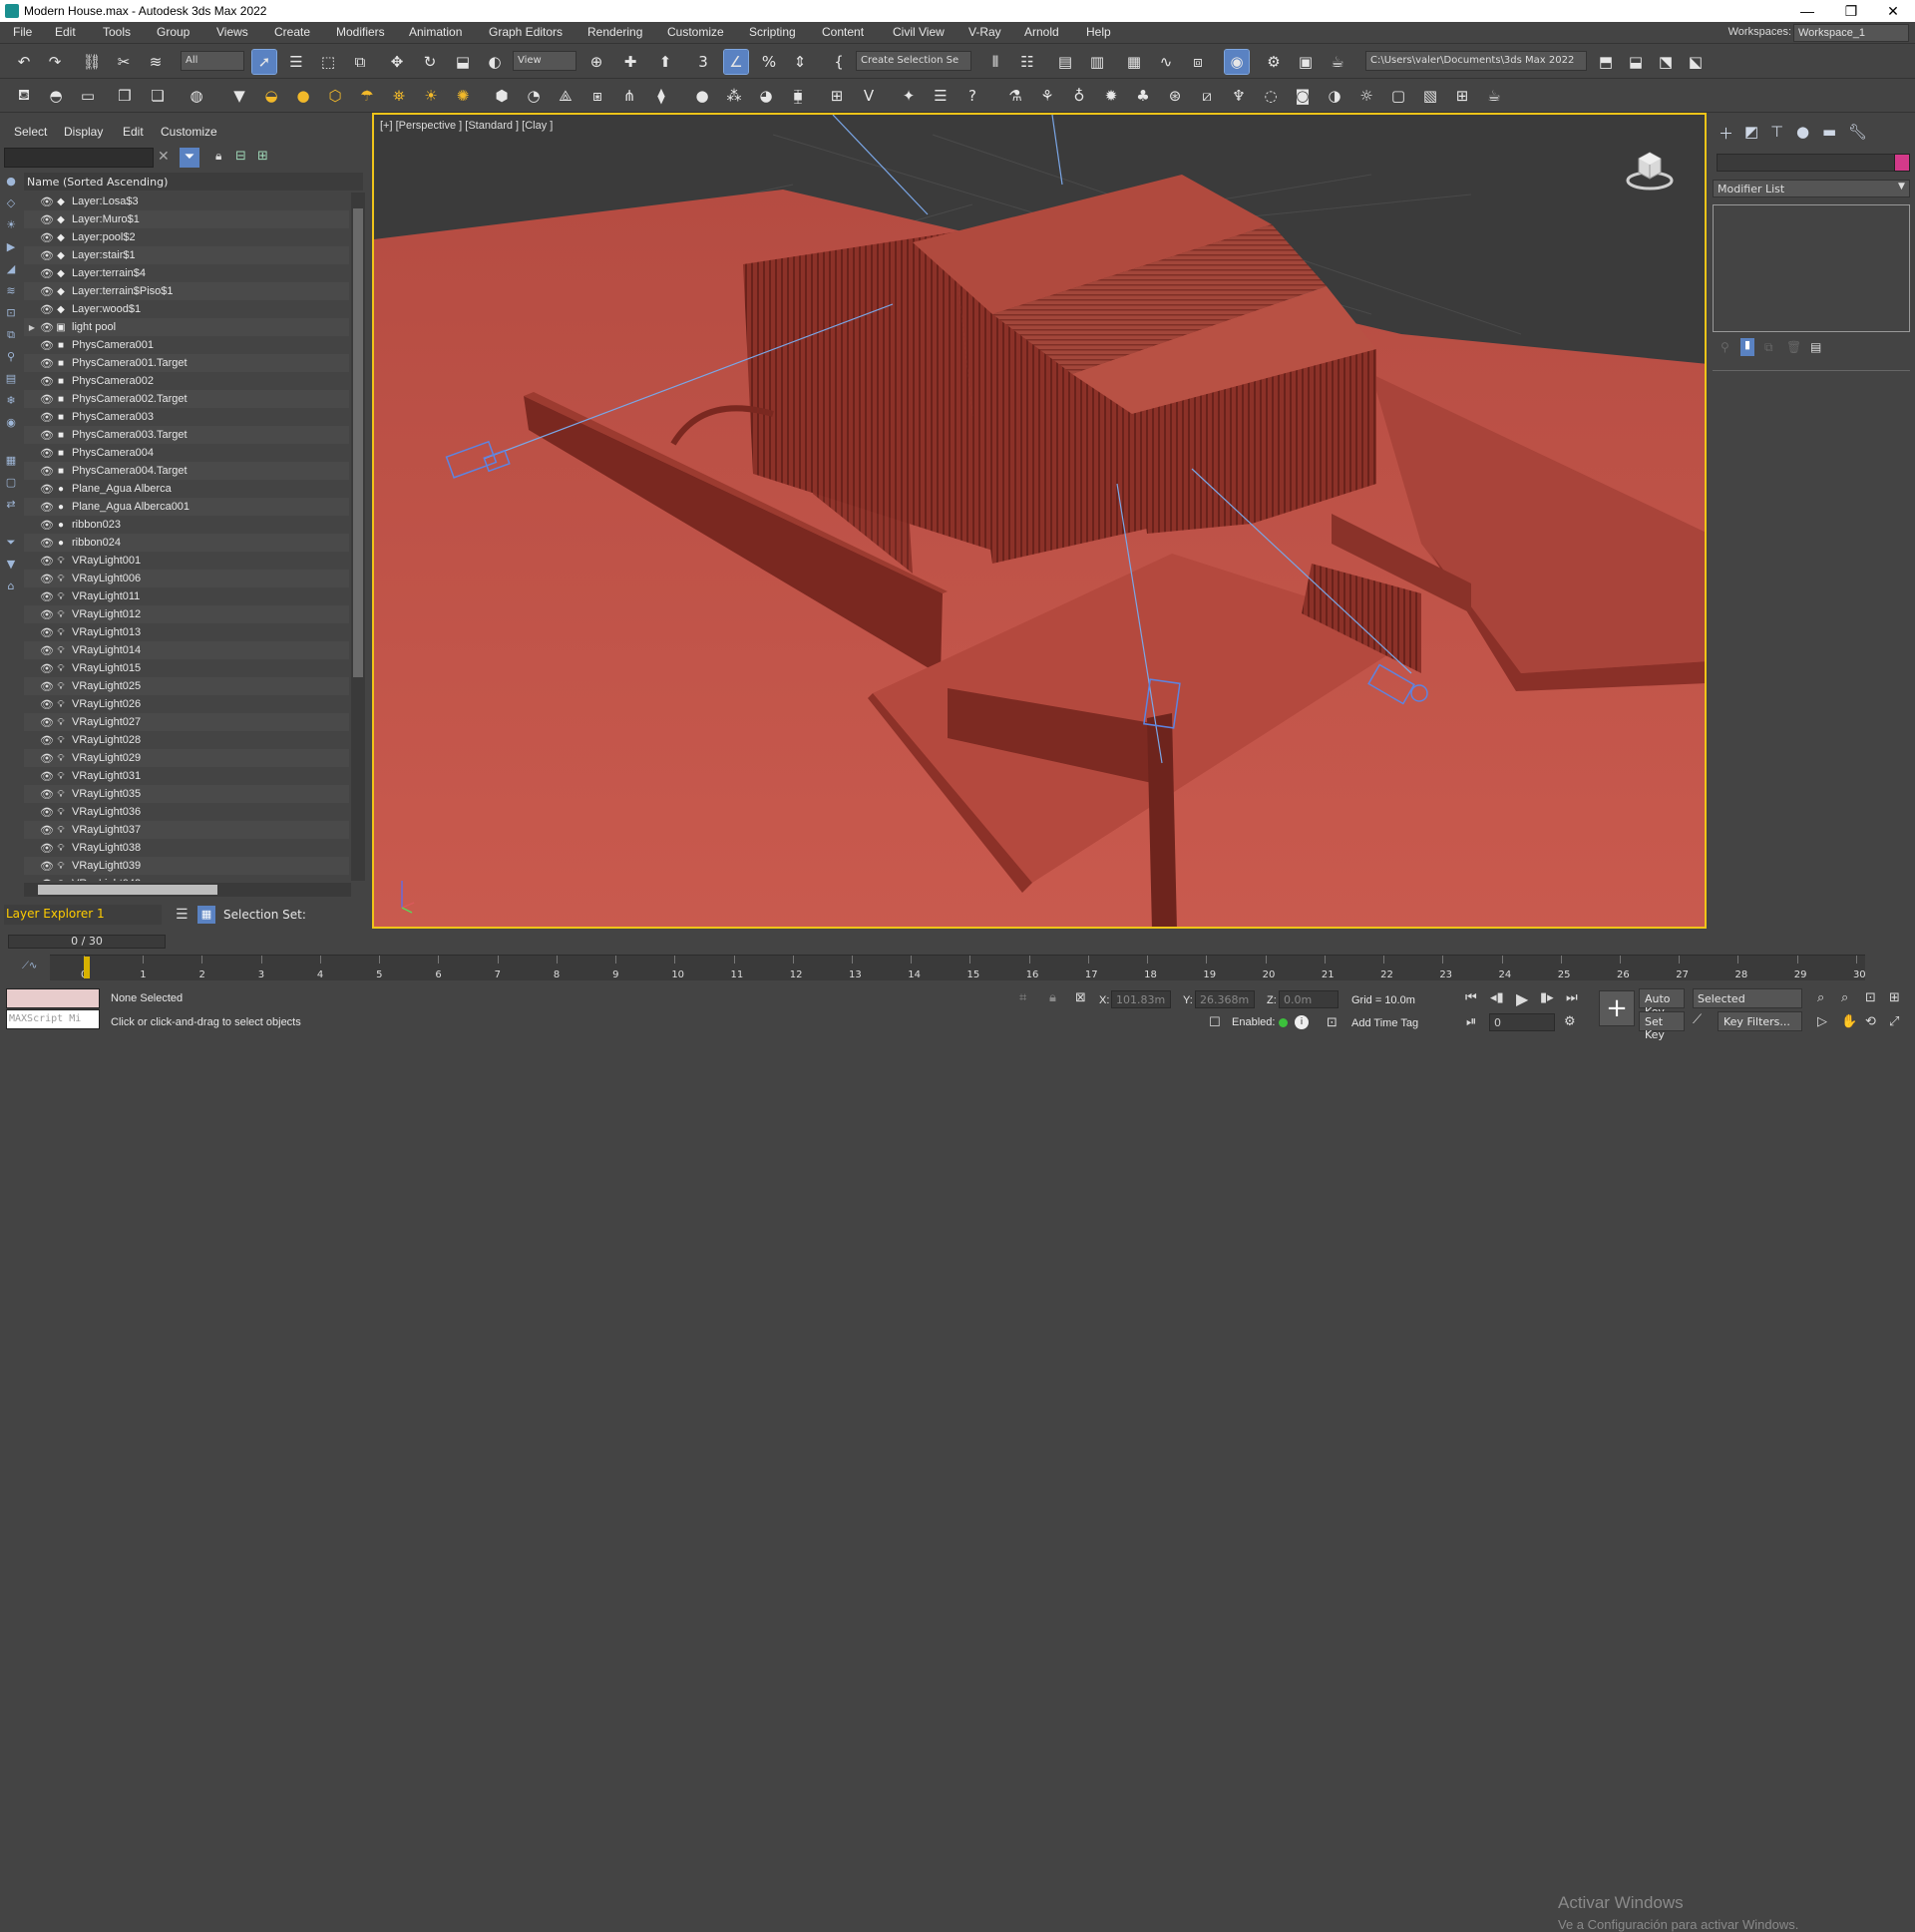  Describe the element at coordinates (186, 812) in the screenshot. I see `tree-row: 👁︎ 💡︎ VRayLight036` at that location.